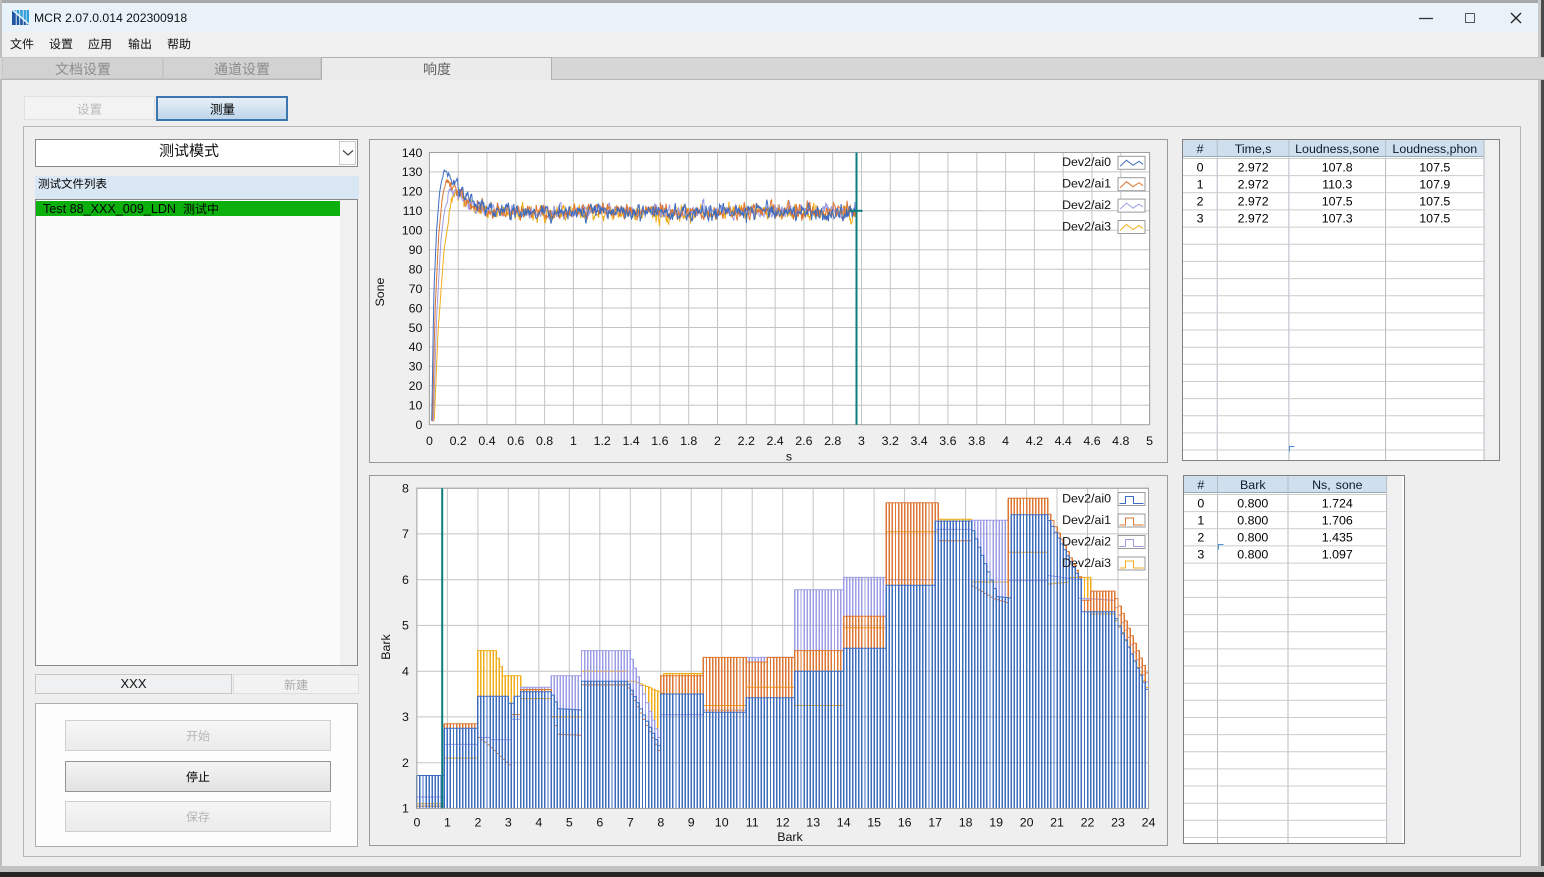 This screenshot has width=1544, height=877. Describe the element at coordinates (1253, 149) in the screenshot. I see `svg-text: Time,s` at that location.